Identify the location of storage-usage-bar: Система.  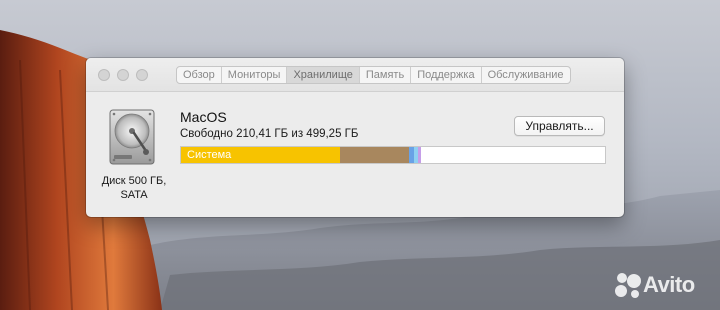
(393, 155).